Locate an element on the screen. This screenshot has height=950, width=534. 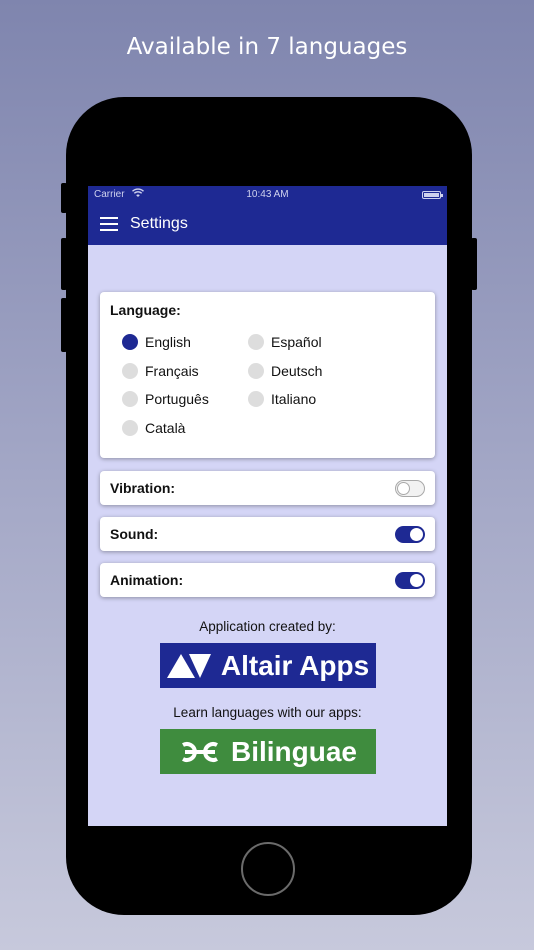
bilinguae-logo-text: Bilinguae is located at coordinates (293, 751).